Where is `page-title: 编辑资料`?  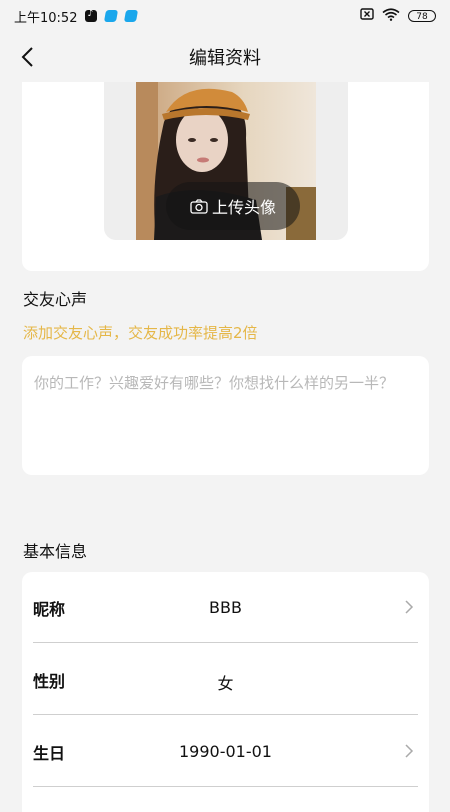
page-title: 编辑资料 is located at coordinates (225, 58).